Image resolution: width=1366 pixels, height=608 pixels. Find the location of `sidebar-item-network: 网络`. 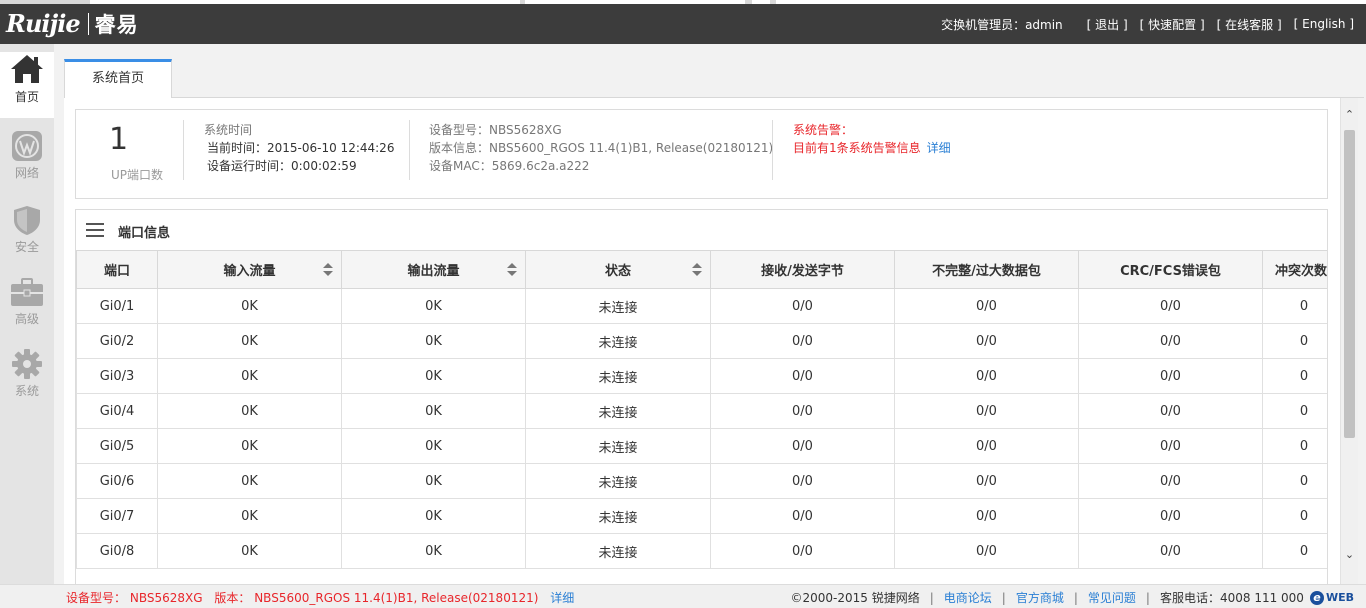

sidebar-item-network: 网络 is located at coordinates (27, 160).